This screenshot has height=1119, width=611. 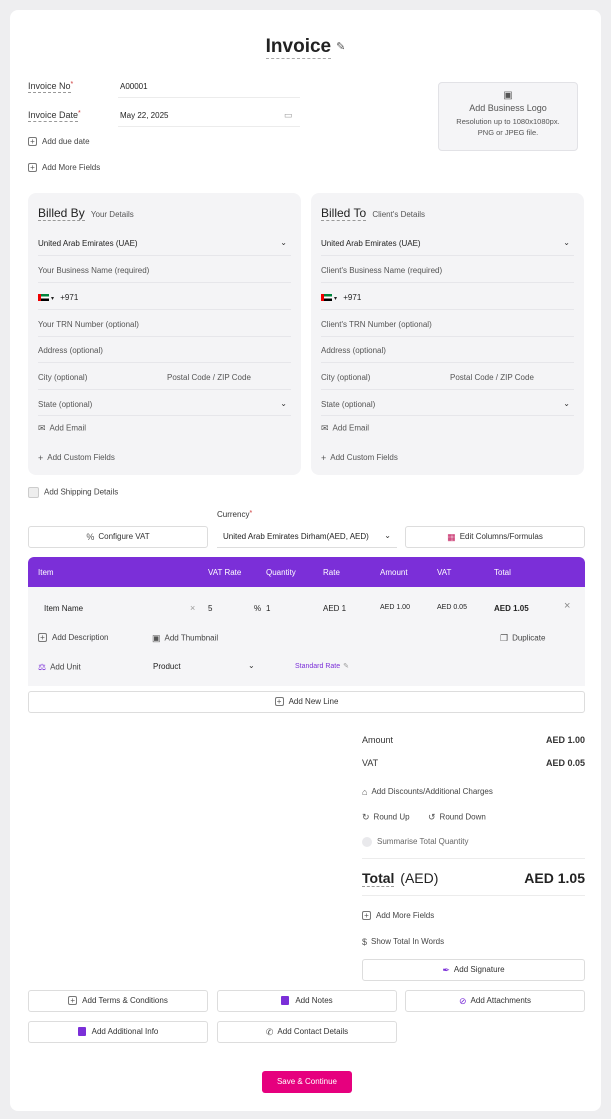 What do you see at coordinates (554, 878) in the screenshot?
I see `grand-total-value: AED 1.05` at bounding box center [554, 878].